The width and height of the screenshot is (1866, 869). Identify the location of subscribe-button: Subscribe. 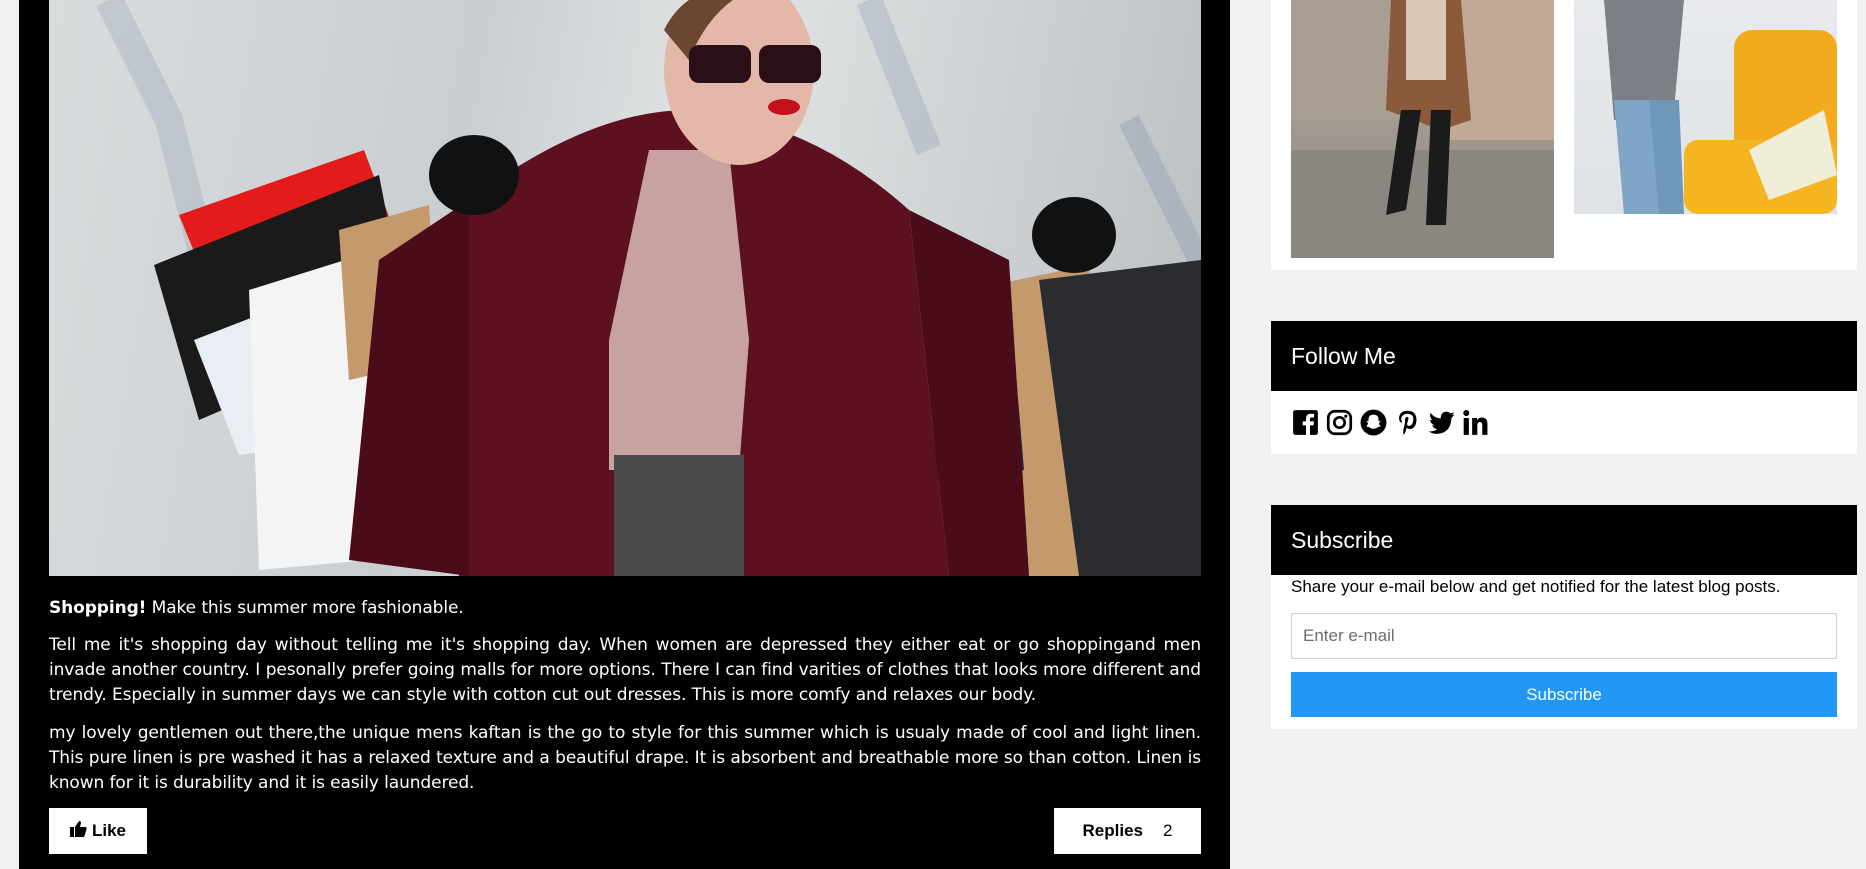
(1564, 694).